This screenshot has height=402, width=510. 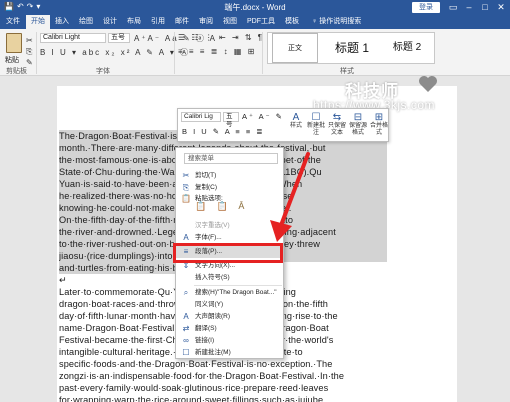 What do you see at coordinates (186, 198) in the screenshot?
I see `paste-icon: 📋` at bounding box center [186, 198].